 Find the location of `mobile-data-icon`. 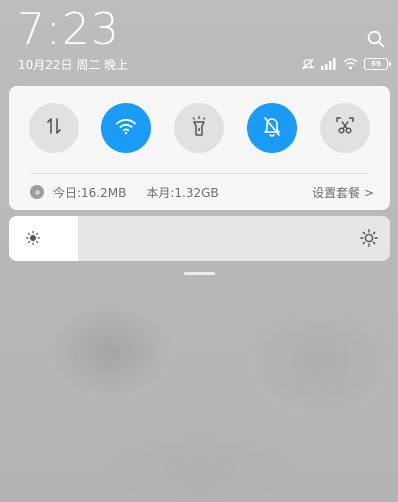

mobile-data-icon is located at coordinates (54, 128).